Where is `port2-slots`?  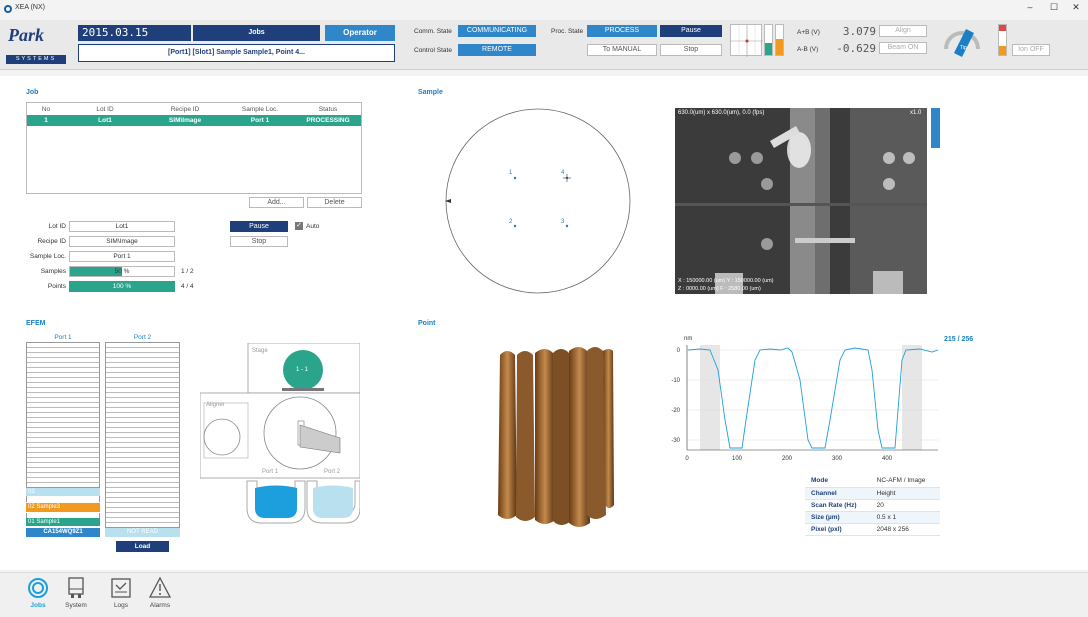
port2-slots is located at coordinates (142, 435).